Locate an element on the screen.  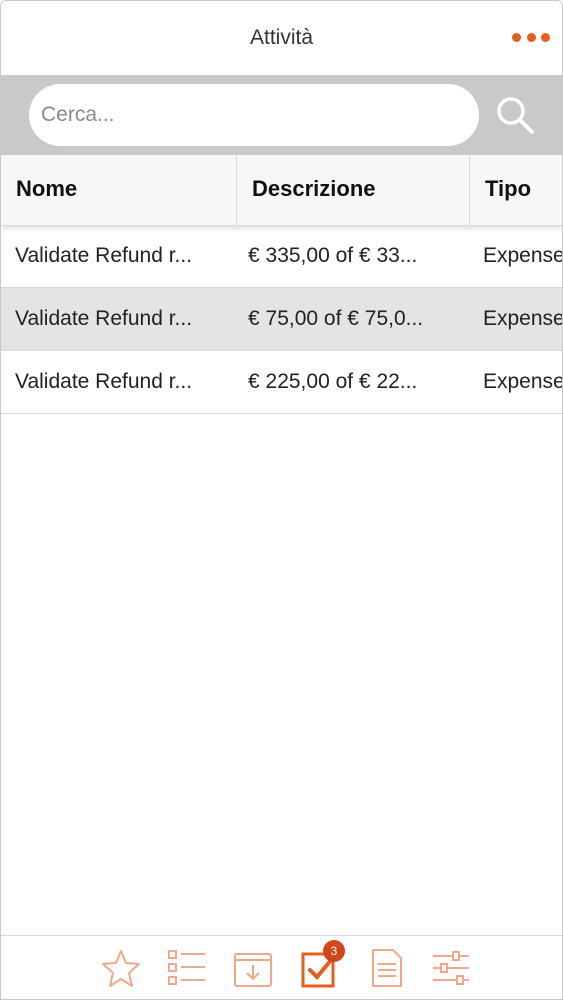
search-icon is located at coordinates (515, 115).